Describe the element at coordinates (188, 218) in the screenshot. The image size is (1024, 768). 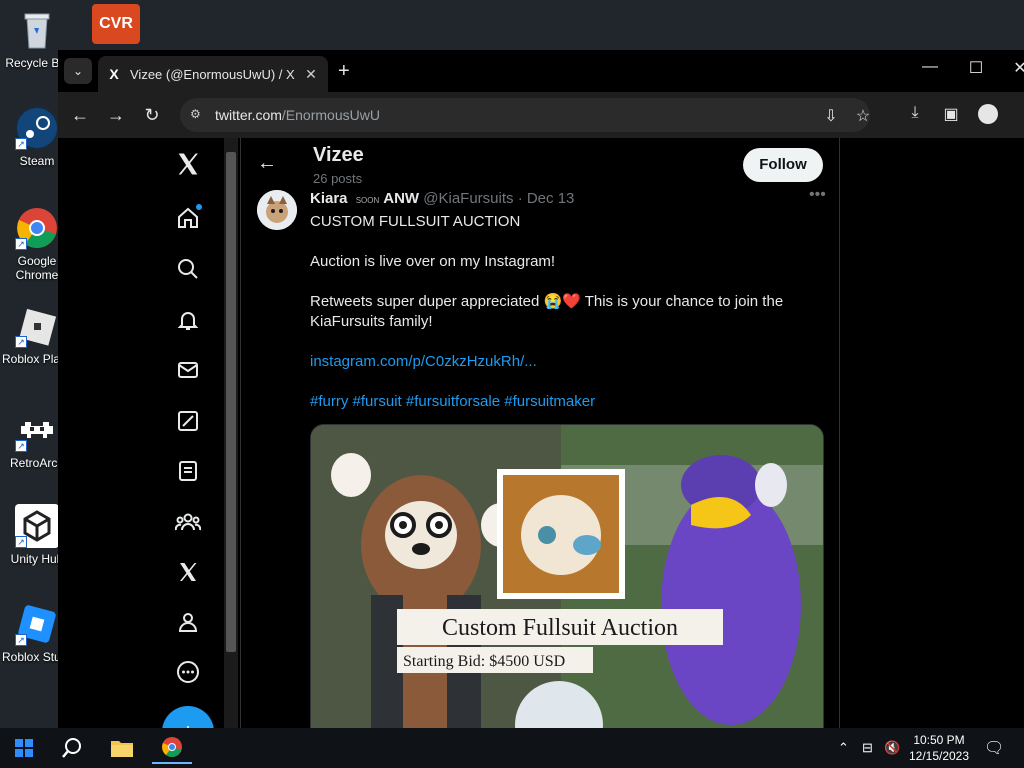
I see `home-icon` at that location.